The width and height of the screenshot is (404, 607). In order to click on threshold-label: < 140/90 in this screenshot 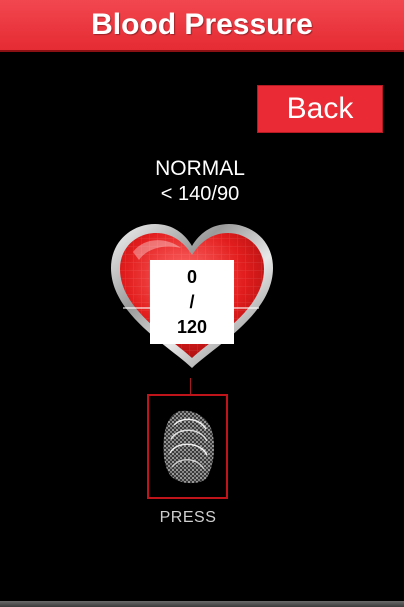, I will do `click(200, 194)`.